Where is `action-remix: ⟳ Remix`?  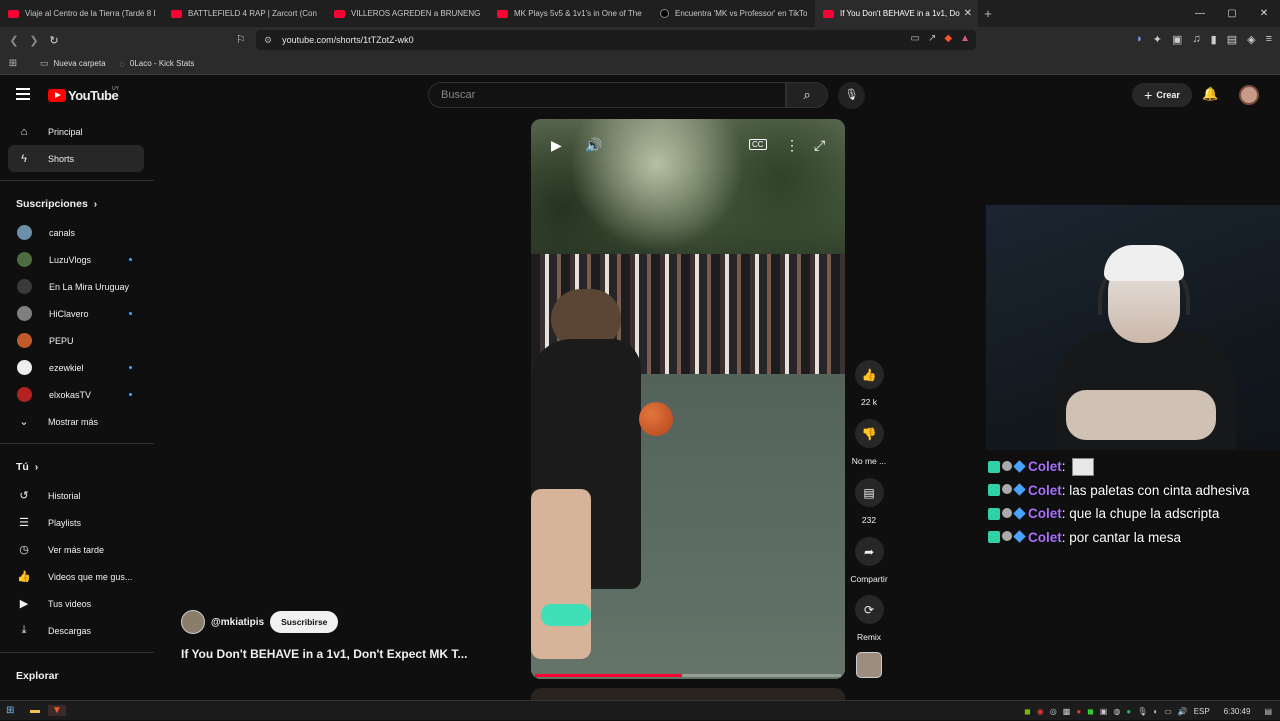
action-remix: ⟳ Remix is located at coordinates (869, 618).